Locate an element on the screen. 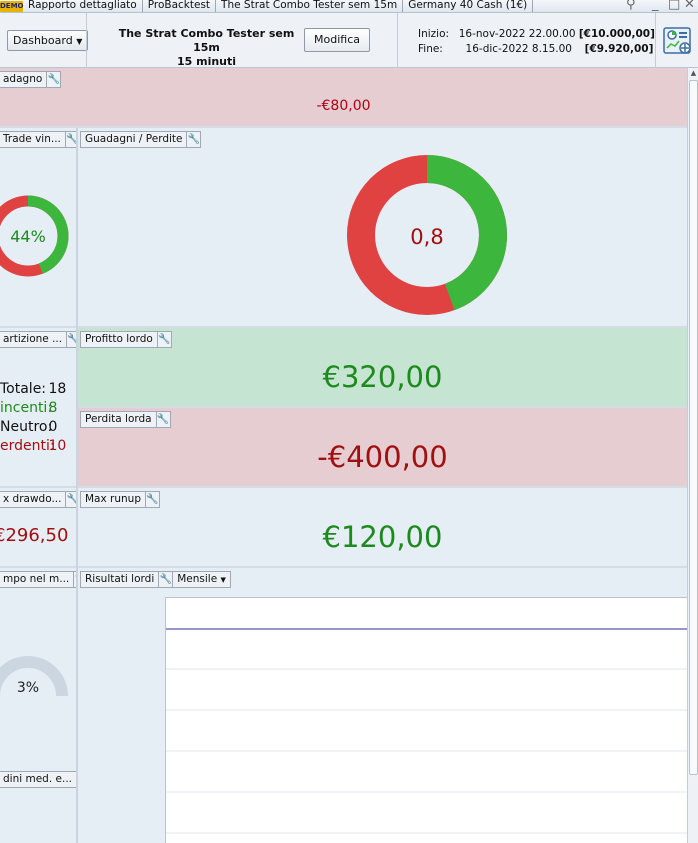  widget-max-runup: Max runup 🔧 €120,00 is located at coordinates (382, 528).